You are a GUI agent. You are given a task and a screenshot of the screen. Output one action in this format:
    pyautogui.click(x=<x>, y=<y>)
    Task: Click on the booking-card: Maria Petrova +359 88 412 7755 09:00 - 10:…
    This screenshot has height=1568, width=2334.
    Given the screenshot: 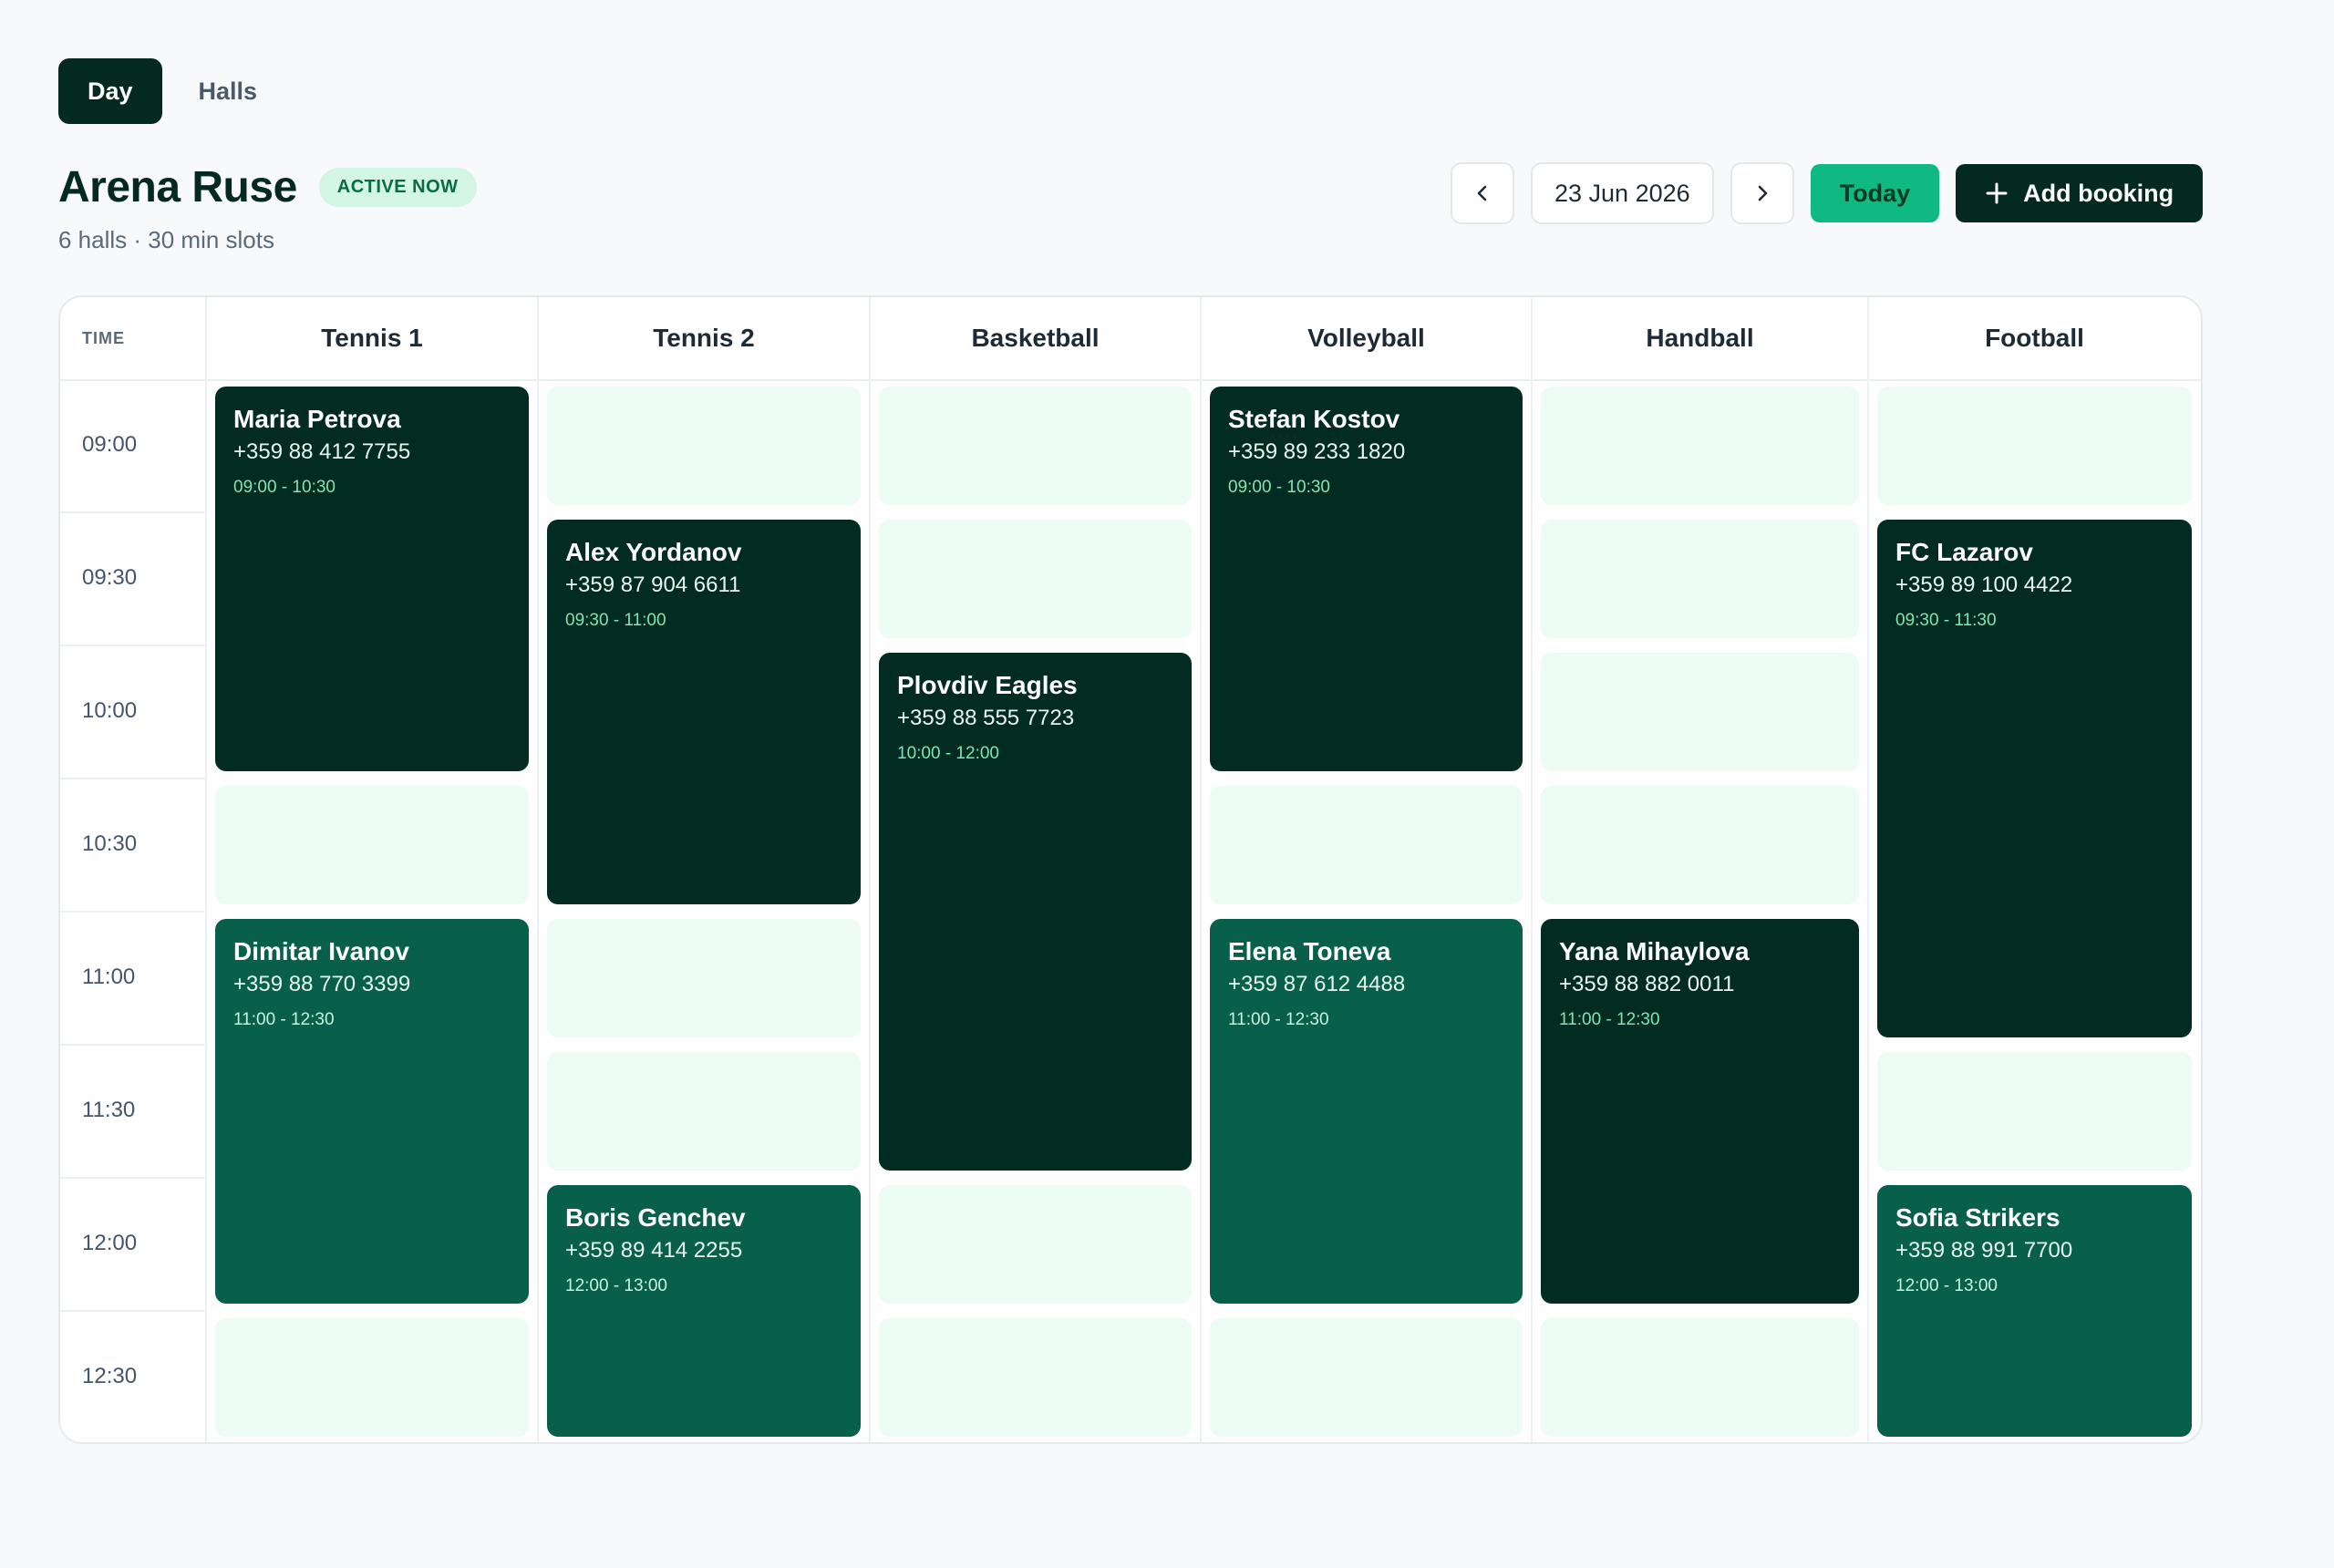 What is the action you would take?
    pyautogui.click(x=372, y=579)
    